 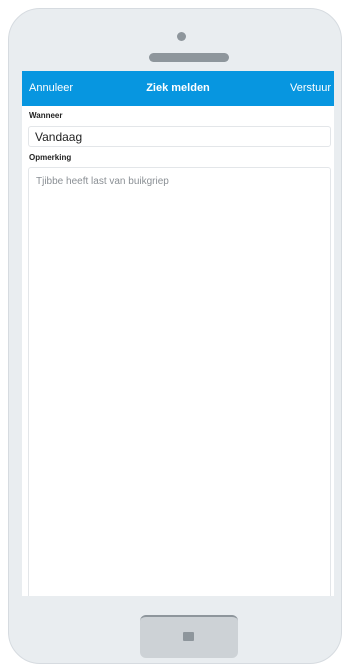 I want to click on cancel-button: Annuleer, so click(x=51, y=88).